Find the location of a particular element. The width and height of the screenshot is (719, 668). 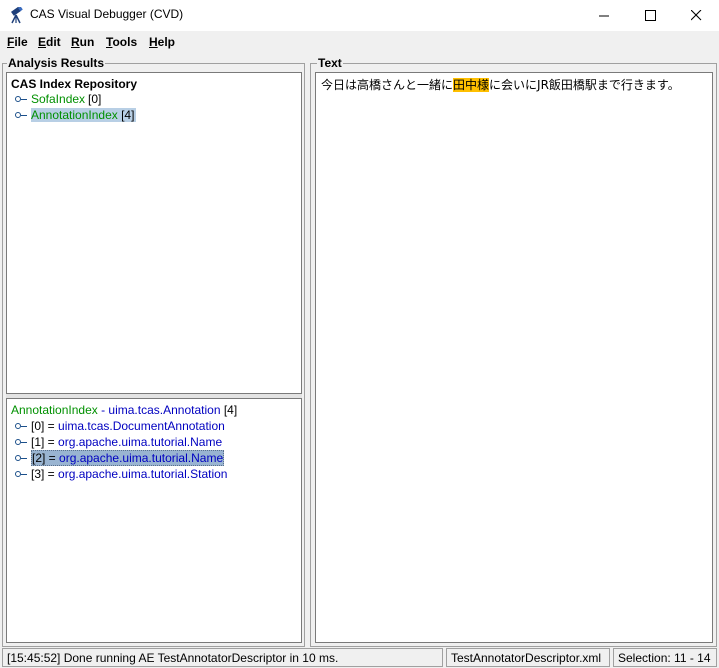

annotation-row-type: org.apache.uima.tutorial.Station is located at coordinates (143, 474).